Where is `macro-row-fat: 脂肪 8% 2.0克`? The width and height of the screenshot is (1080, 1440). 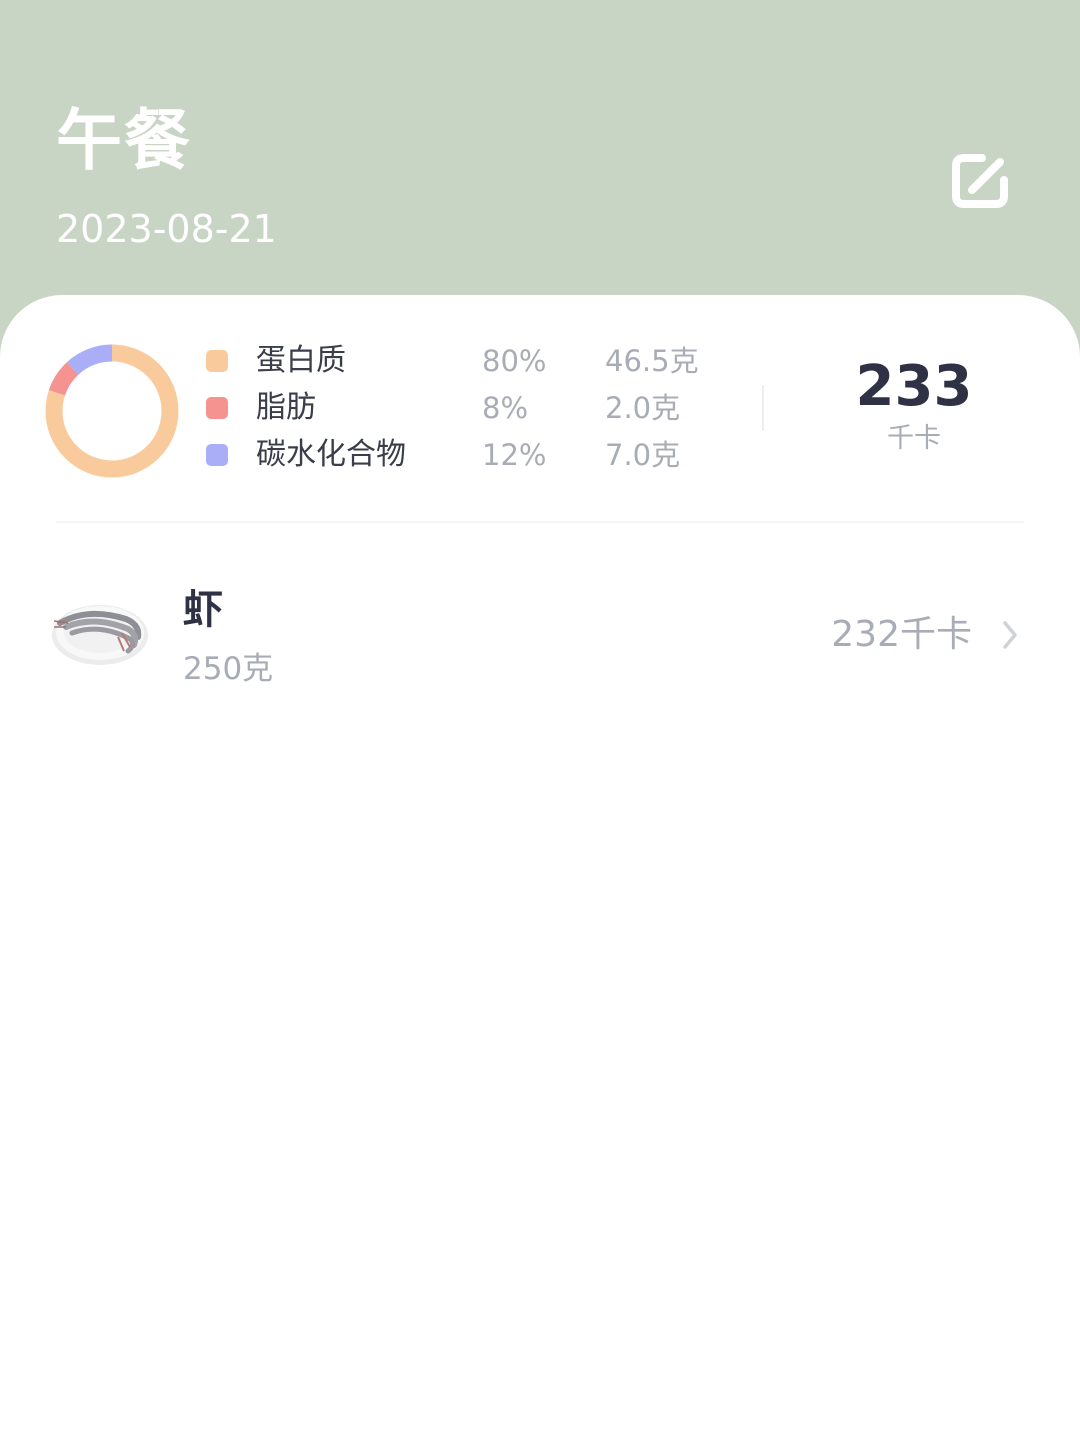 macro-row-fat: 脂肪 8% 2.0克 is located at coordinates (380, 408).